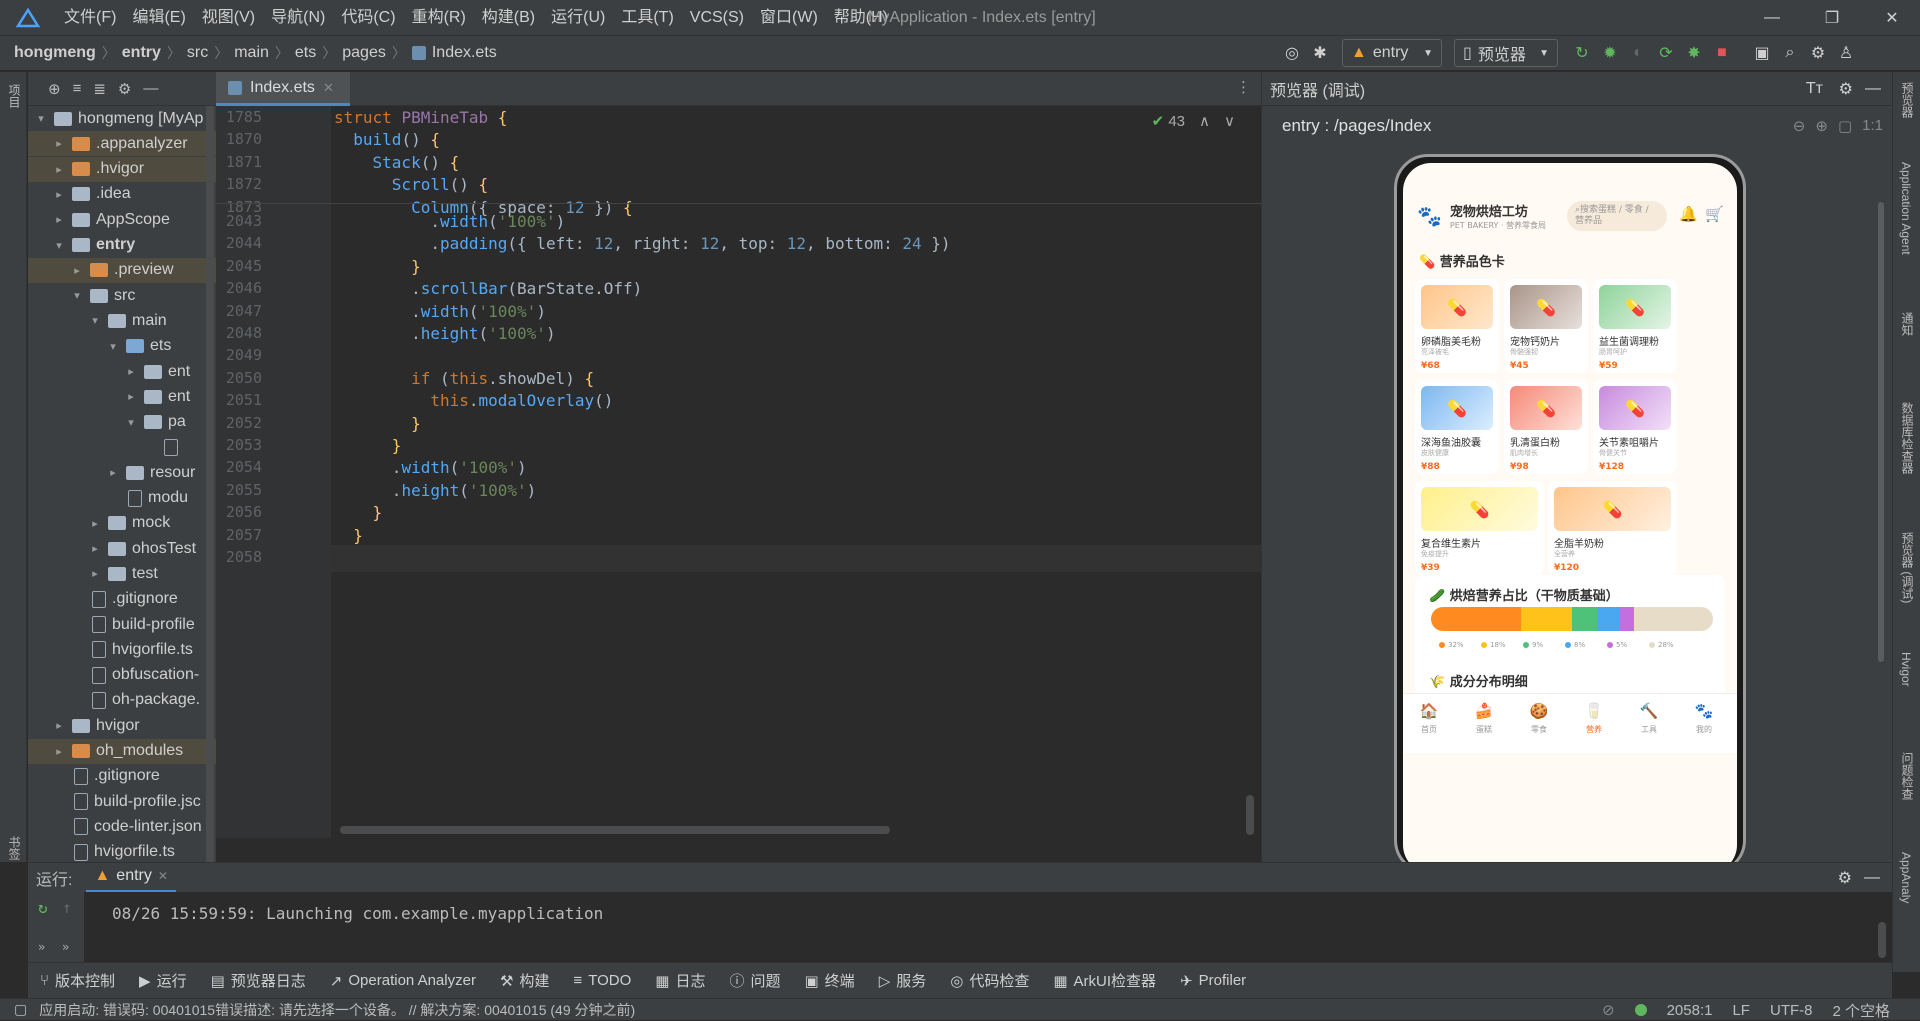 The height and width of the screenshot is (1021, 1920). What do you see at coordinates (163, 980) in the screenshot?
I see `tool-window-button: ▶ 运行` at bounding box center [163, 980].